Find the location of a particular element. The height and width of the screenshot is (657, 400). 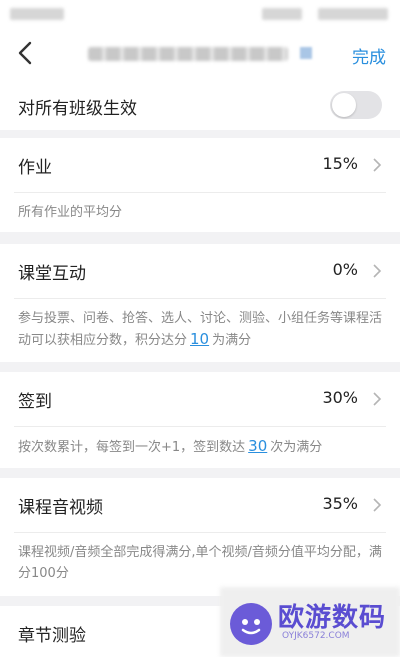

check-in-label: 签到 is located at coordinates (35, 402).